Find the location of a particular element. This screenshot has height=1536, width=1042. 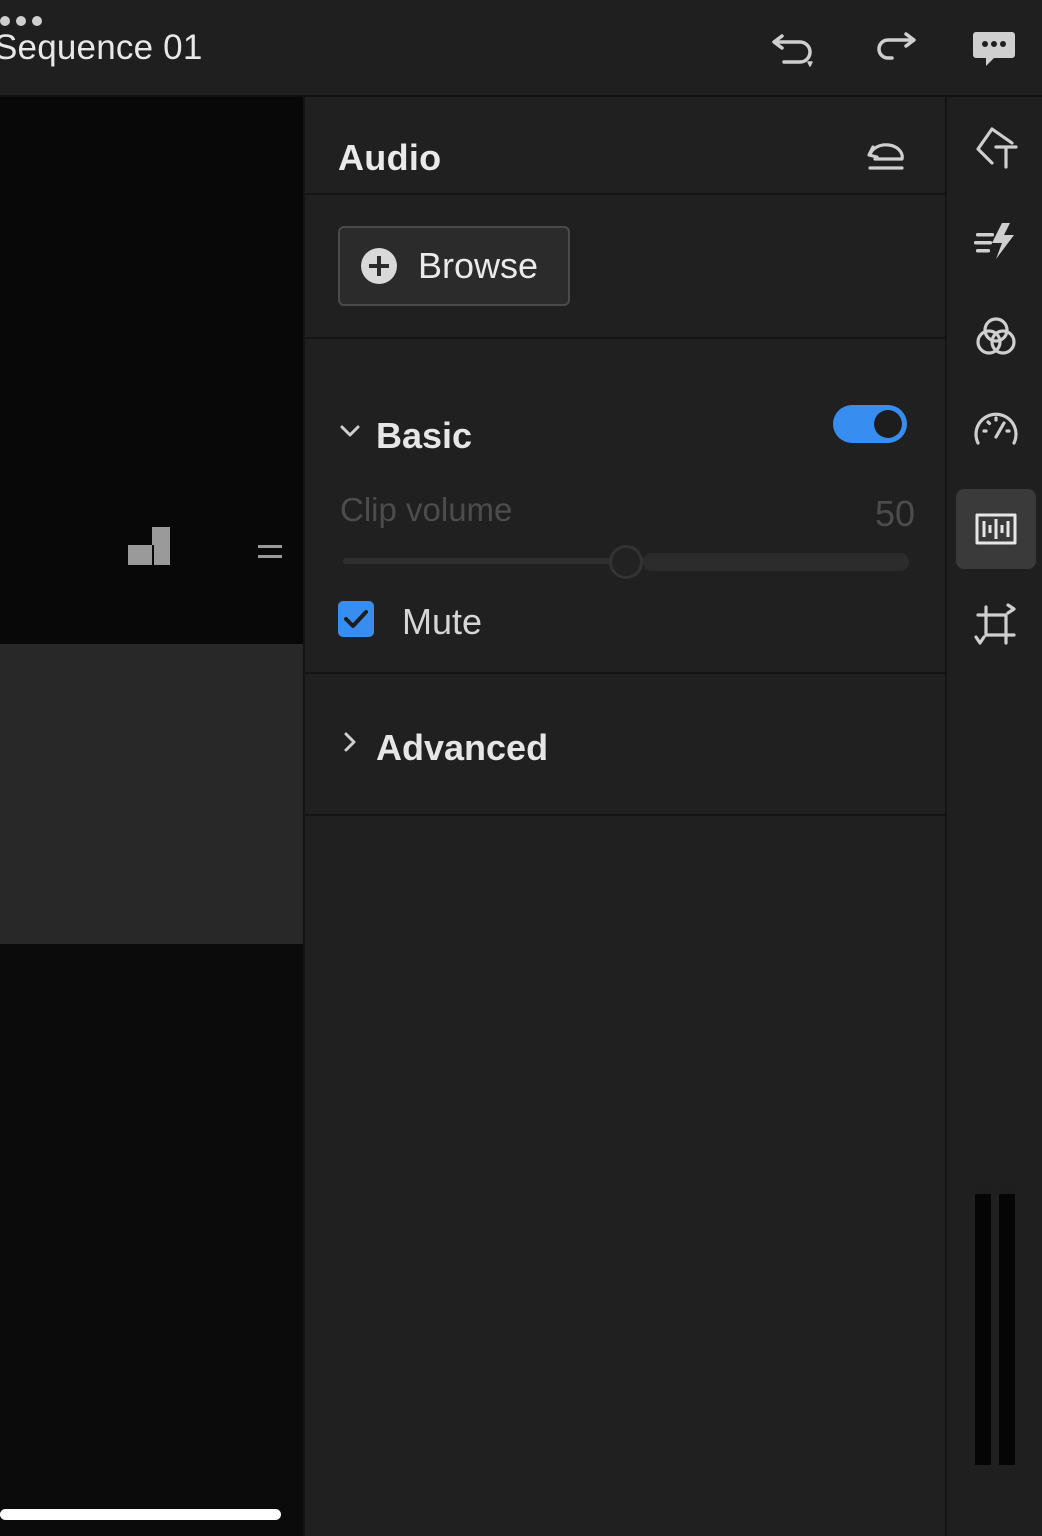

tool-rail is located at coordinates (993, 816).